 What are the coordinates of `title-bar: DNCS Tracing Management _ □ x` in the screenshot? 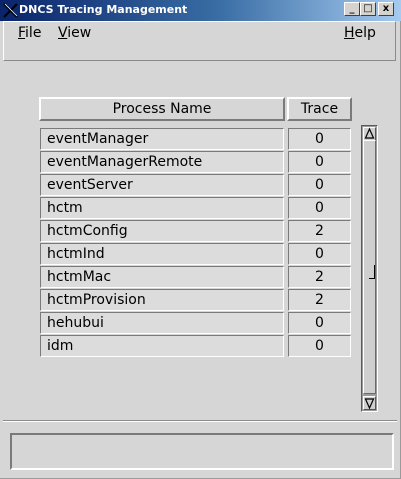 It's located at (200, 10).